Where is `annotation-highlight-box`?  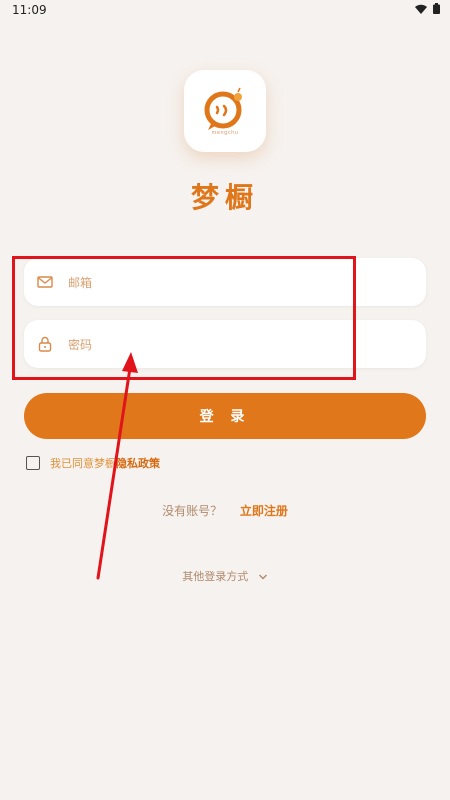
annotation-highlight-box is located at coordinates (184, 318).